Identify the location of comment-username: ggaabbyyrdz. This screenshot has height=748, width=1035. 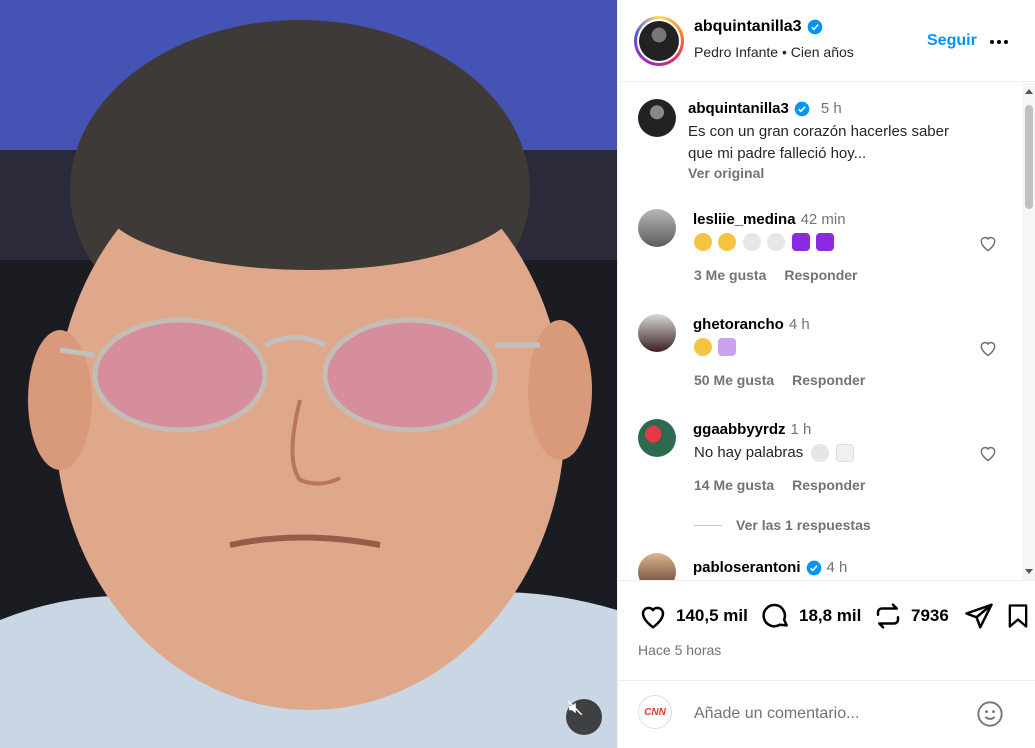
(739, 429).